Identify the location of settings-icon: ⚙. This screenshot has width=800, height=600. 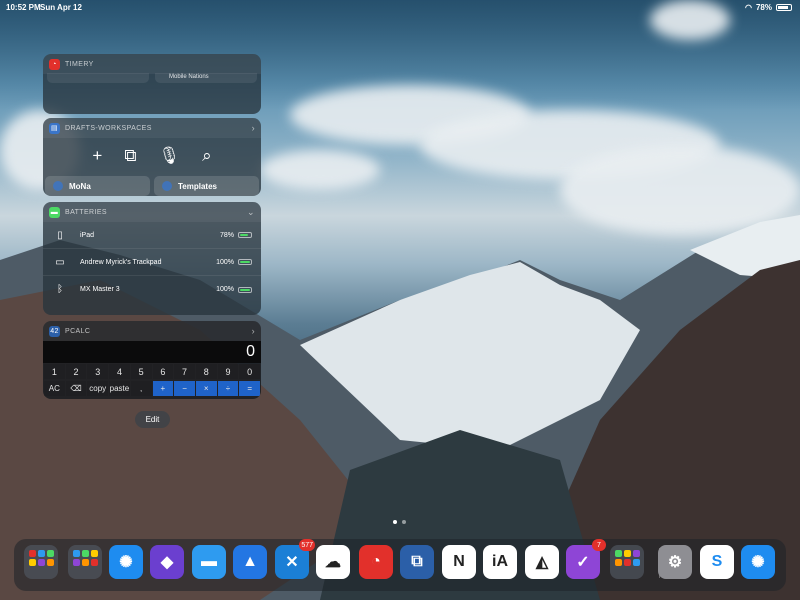
(675, 562).